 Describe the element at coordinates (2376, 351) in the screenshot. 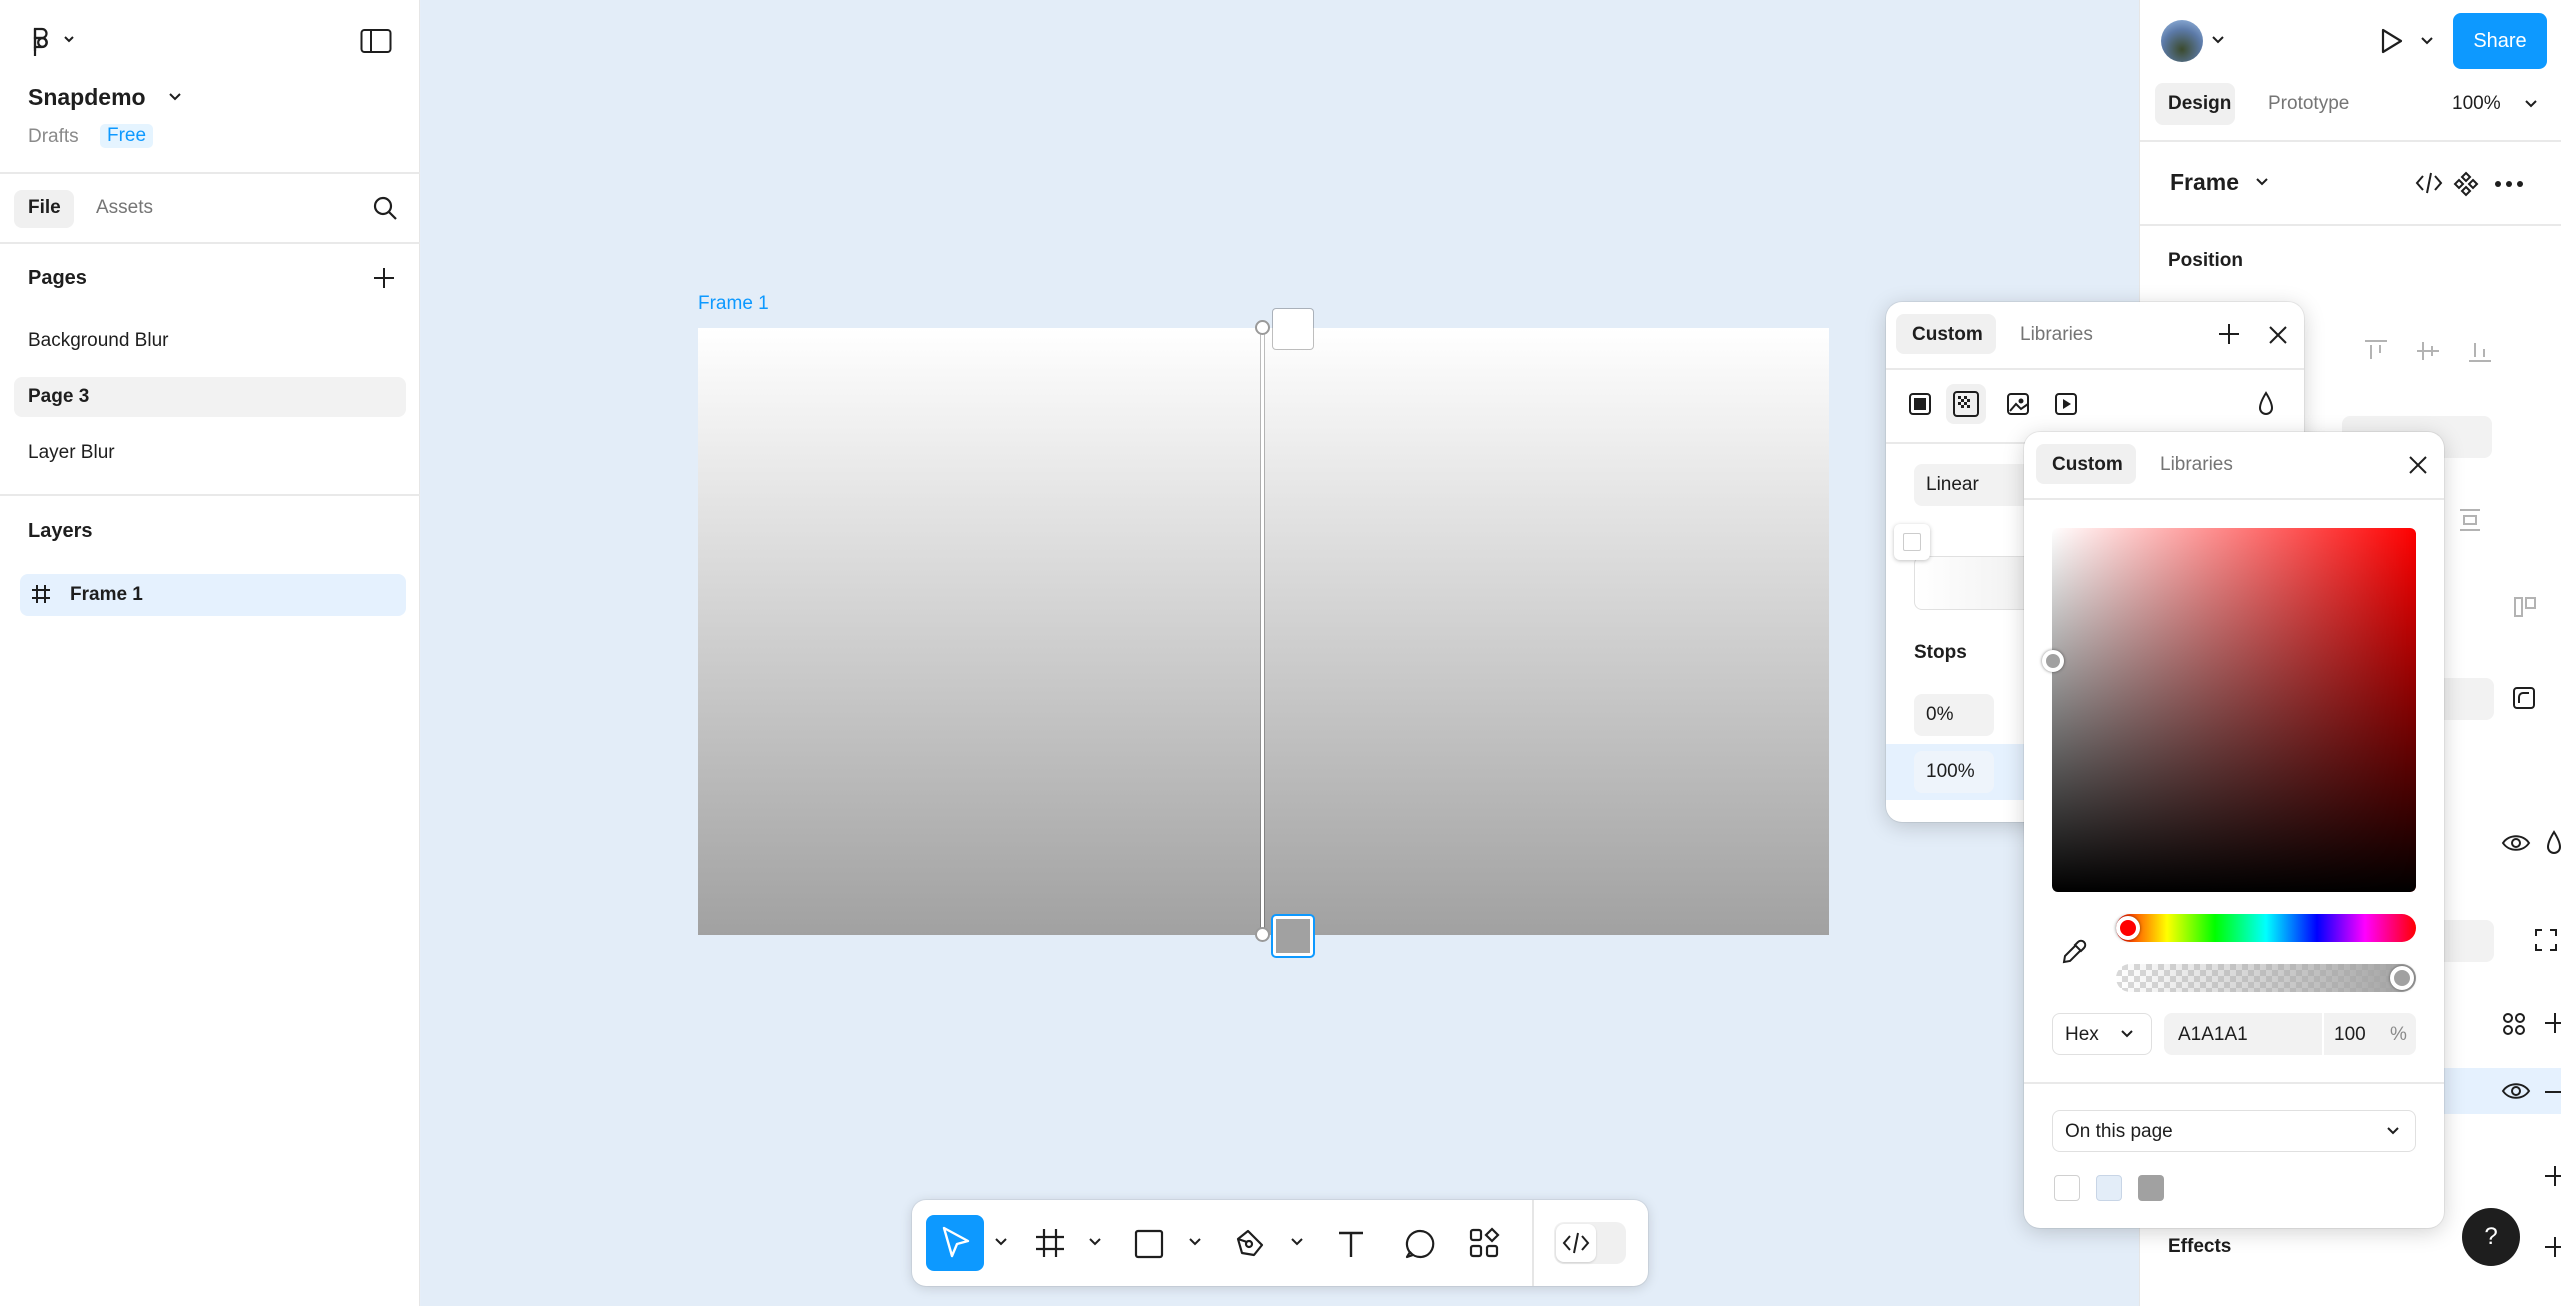

I see `align-top-icon` at that location.